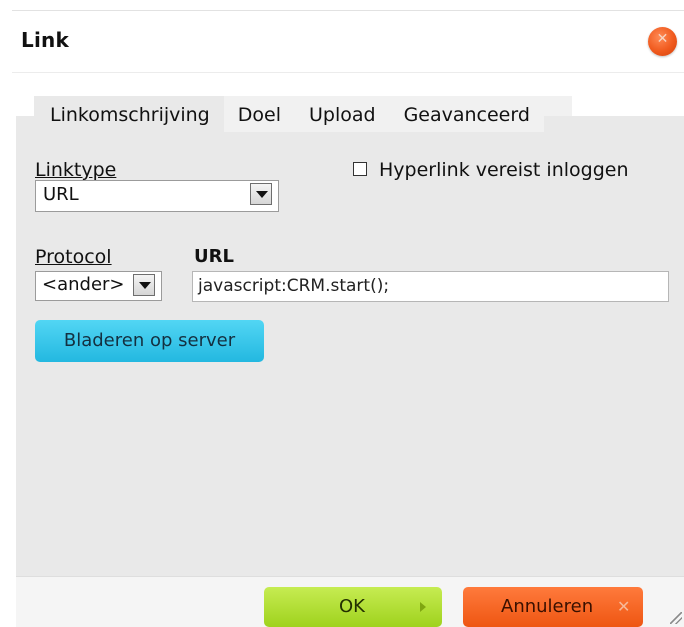 The height and width of the screenshot is (627, 684). Describe the element at coordinates (294, 286) in the screenshot. I see `url-input-value: javascript:CRM.start();` at that location.